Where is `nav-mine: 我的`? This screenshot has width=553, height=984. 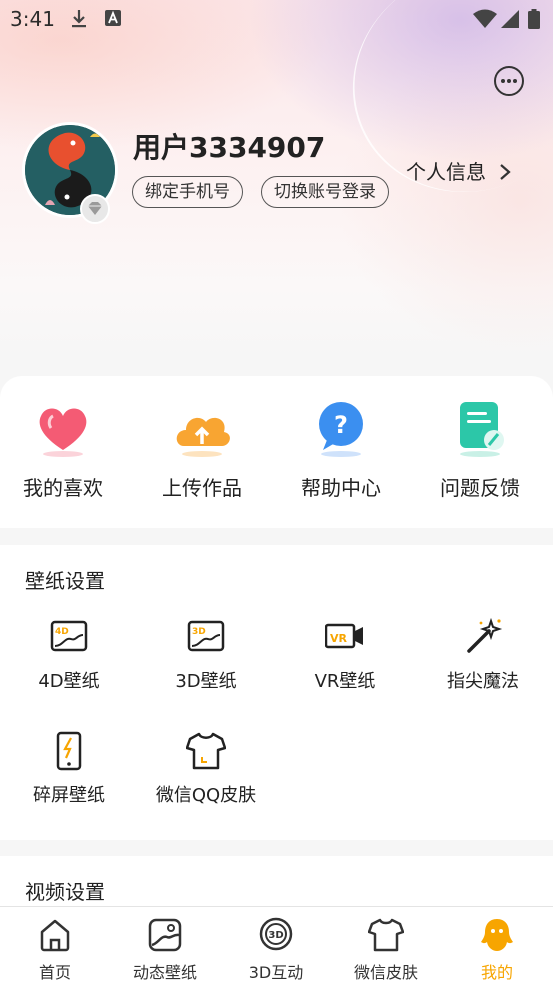 nav-mine: 我的 is located at coordinates (497, 950).